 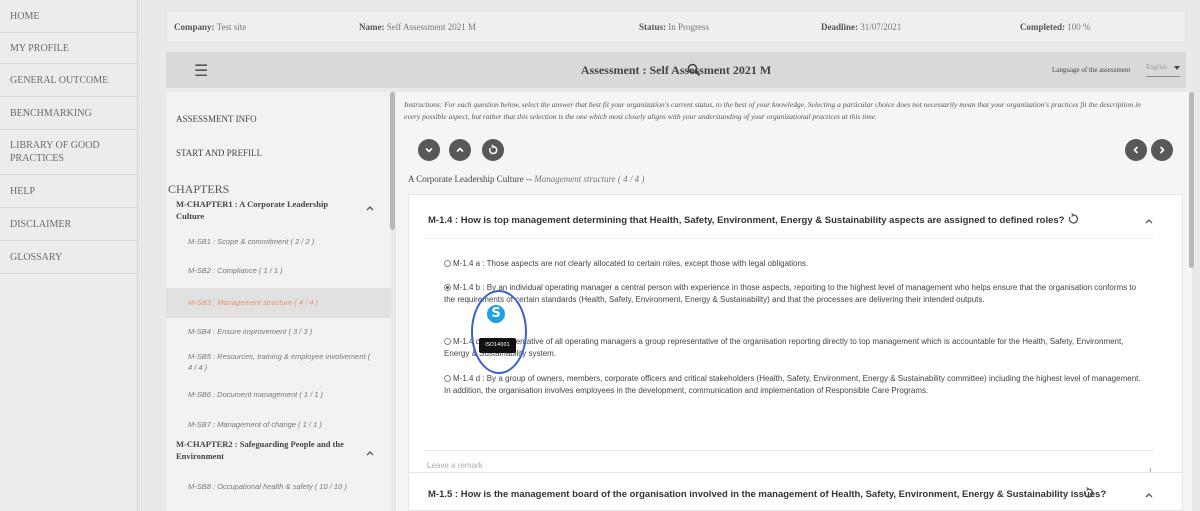 I want to click on company-info: Company: Test site, so click(x=210, y=27).